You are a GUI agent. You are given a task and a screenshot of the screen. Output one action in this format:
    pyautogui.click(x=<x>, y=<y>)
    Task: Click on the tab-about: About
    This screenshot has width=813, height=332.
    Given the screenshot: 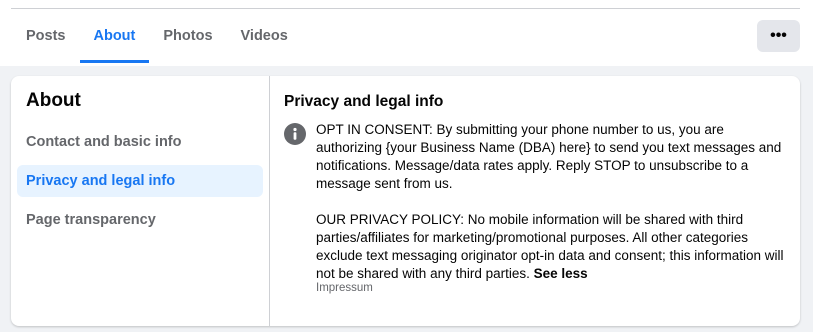 What is the action you would take?
    pyautogui.click(x=114, y=36)
    